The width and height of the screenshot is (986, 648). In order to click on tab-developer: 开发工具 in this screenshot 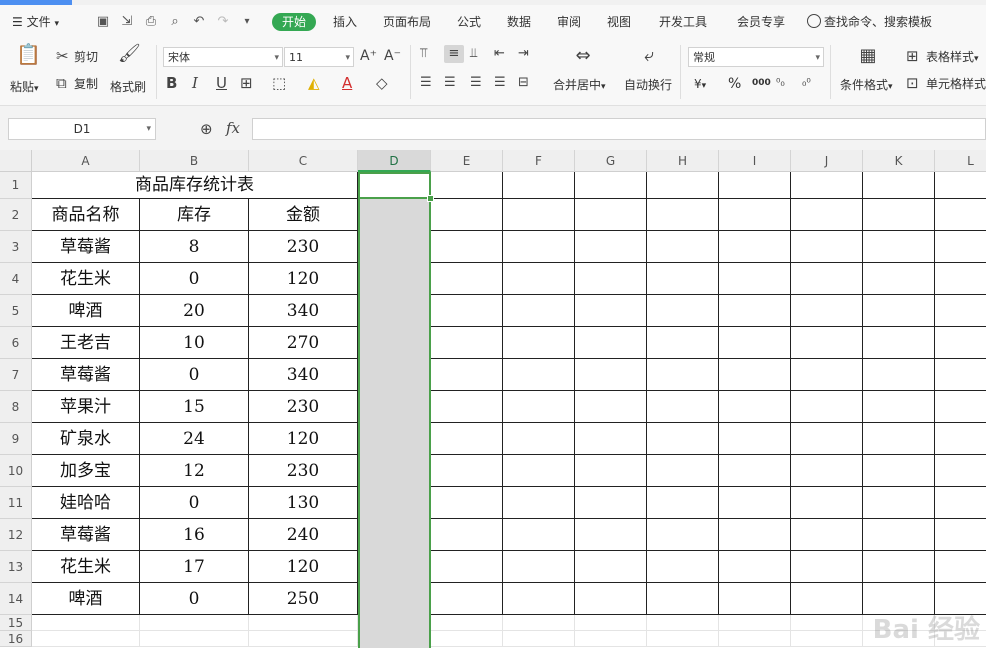, I will do `click(683, 22)`.